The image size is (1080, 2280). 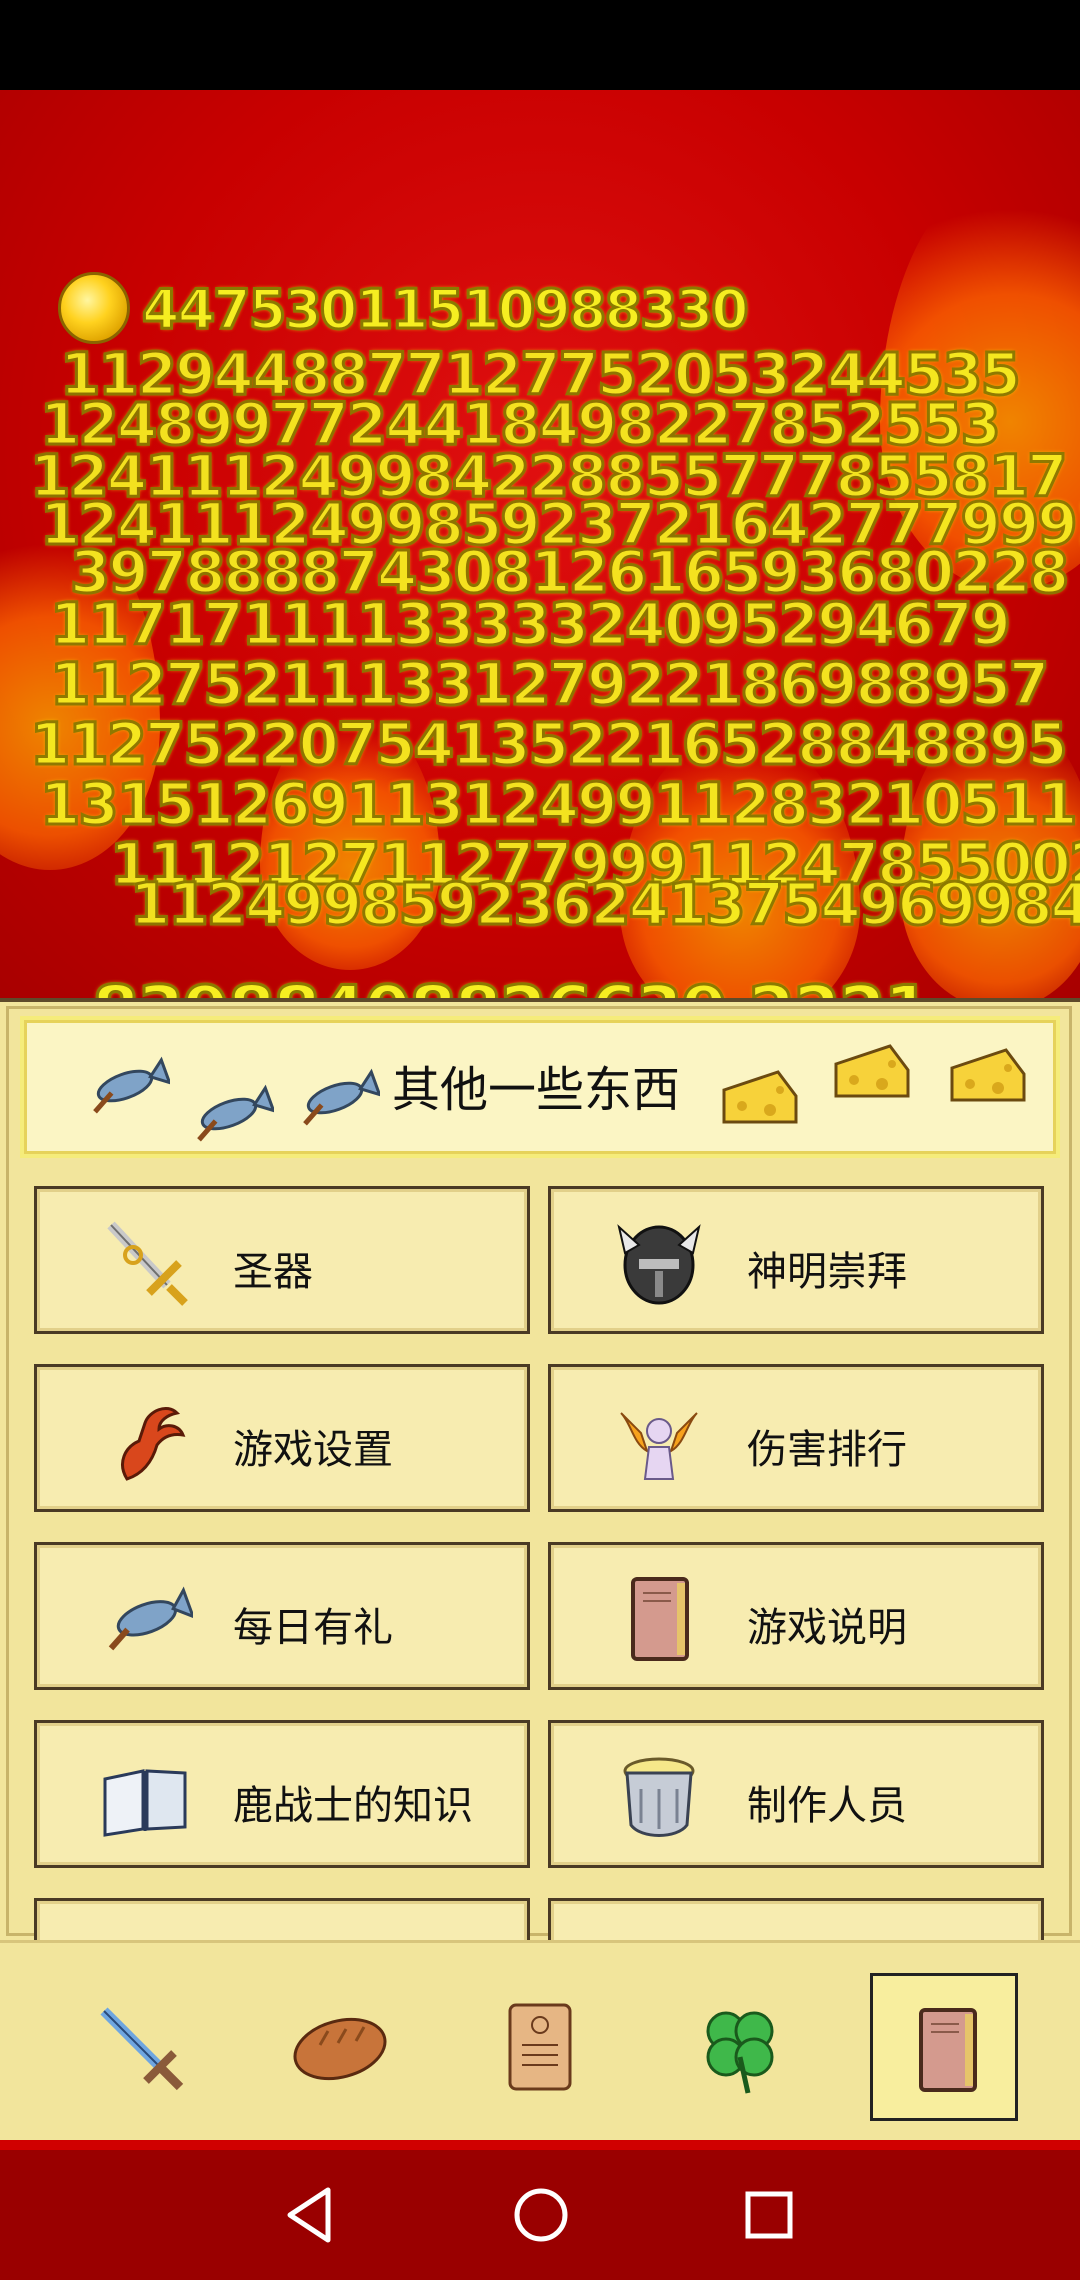 What do you see at coordinates (549, 684) in the screenshot?
I see `floating-damage-number: 11275211133127922186988957` at bounding box center [549, 684].